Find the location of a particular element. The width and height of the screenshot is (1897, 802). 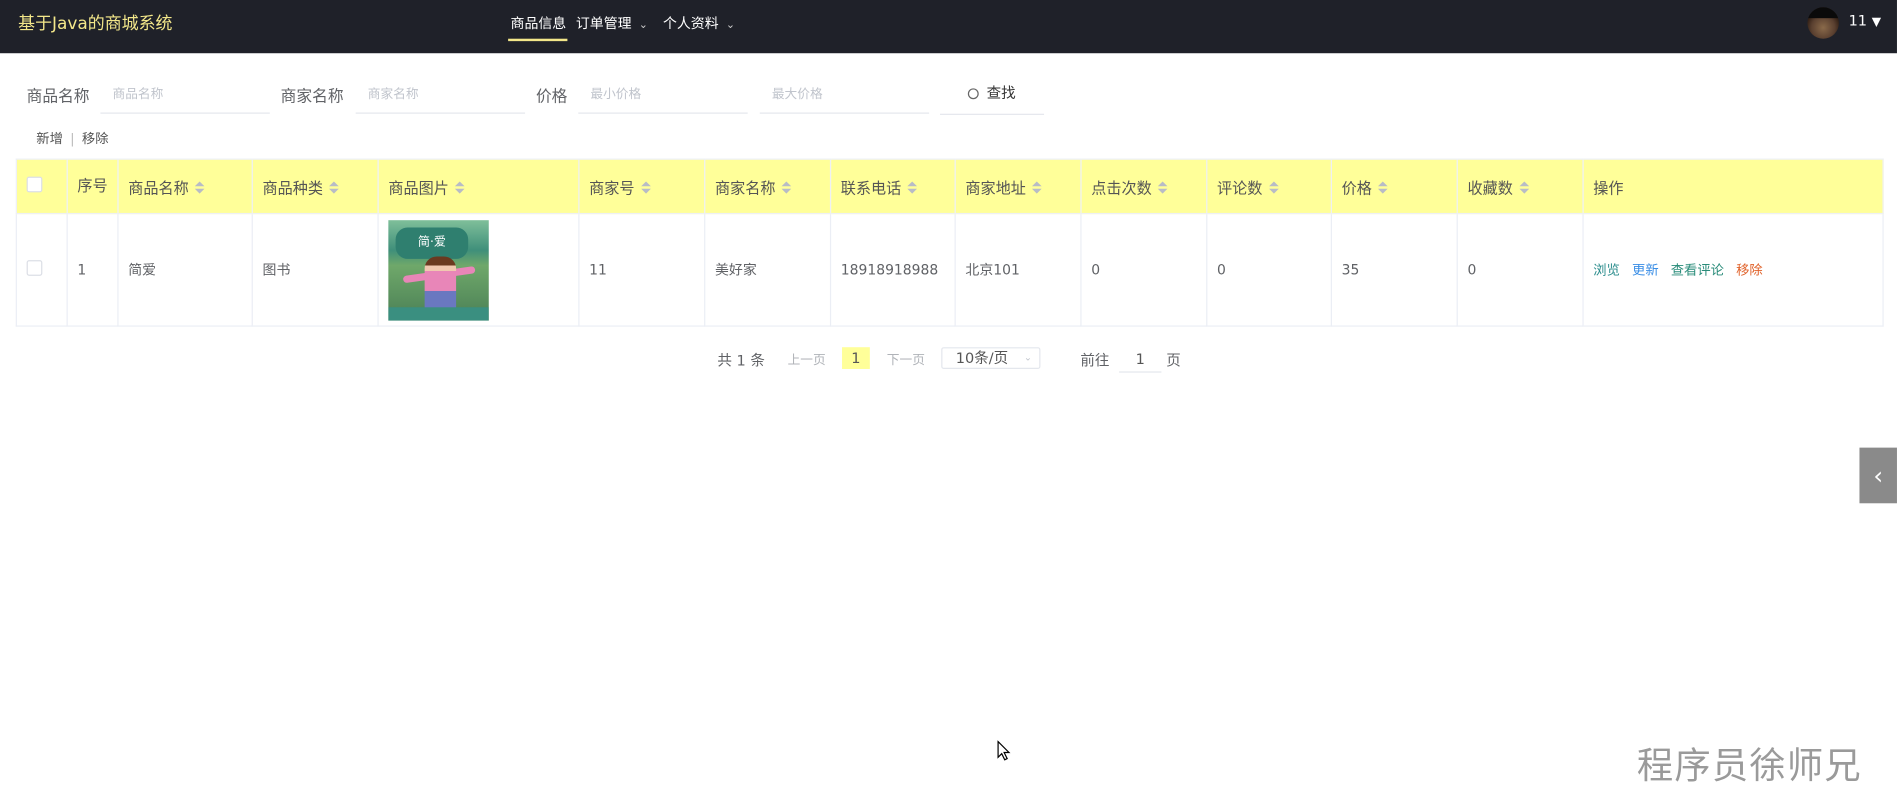

col-header-index: 序号 is located at coordinates (92, 186).